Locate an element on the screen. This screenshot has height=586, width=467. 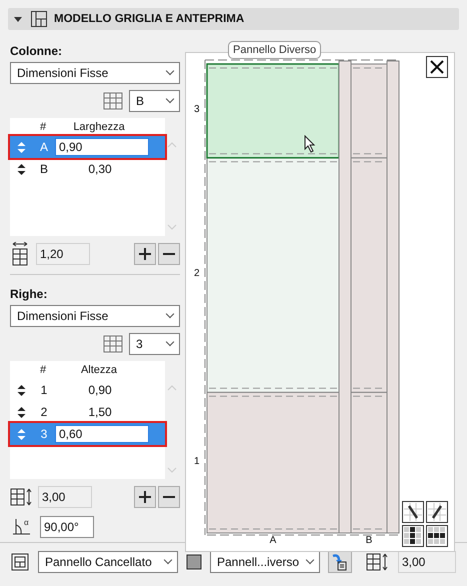
table-row: B 0,30 is located at coordinates (87, 169).